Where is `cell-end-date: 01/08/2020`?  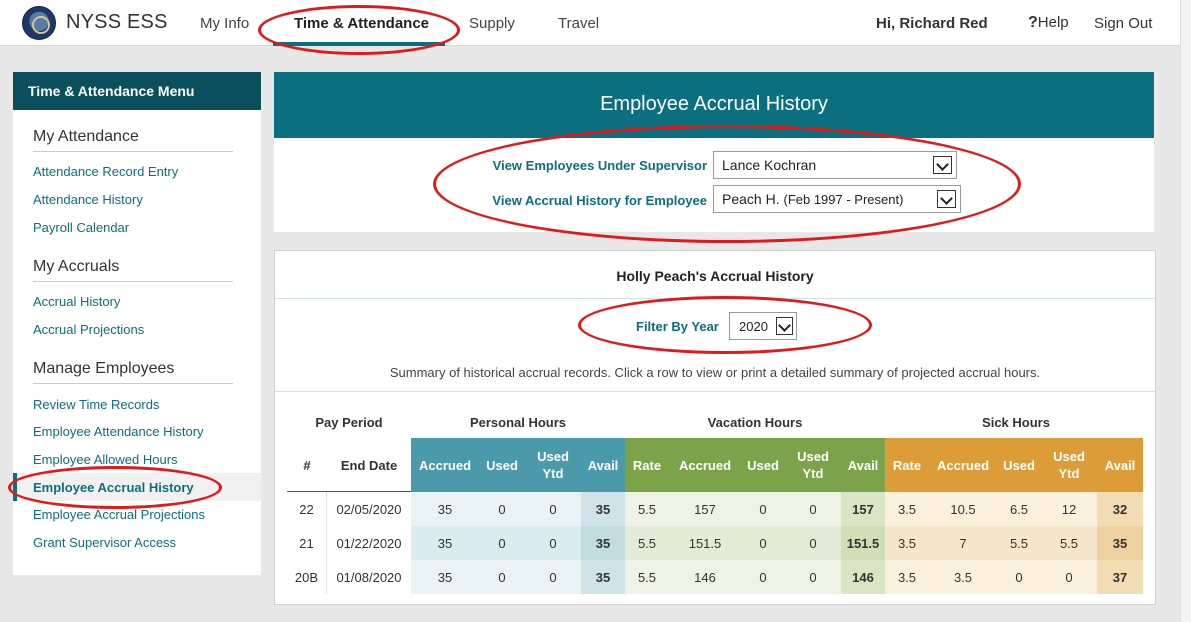
cell-end-date: 01/08/2020 is located at coordinates (369, 577).